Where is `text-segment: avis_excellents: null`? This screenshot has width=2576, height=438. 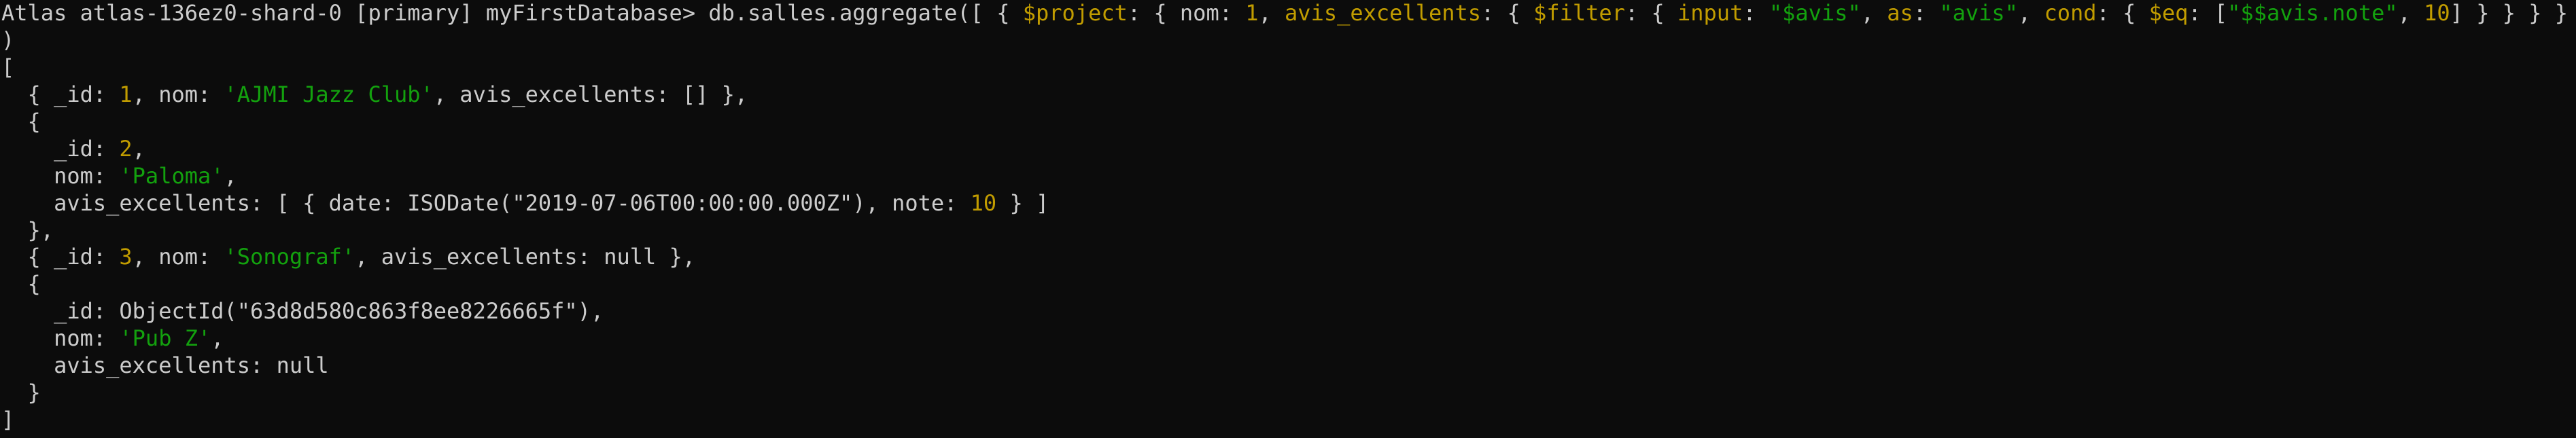
text-segment: avis_excellents: null is located at coordinates (165, 365).